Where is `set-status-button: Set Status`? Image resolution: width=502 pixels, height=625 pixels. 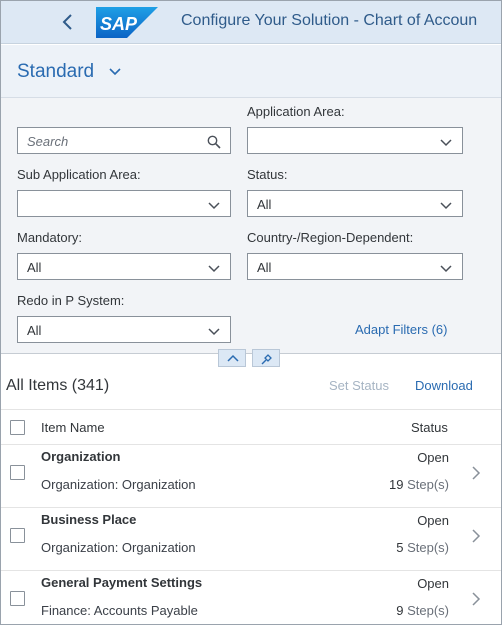
set-status-button: Set Status is located at coordinates (359, 385).